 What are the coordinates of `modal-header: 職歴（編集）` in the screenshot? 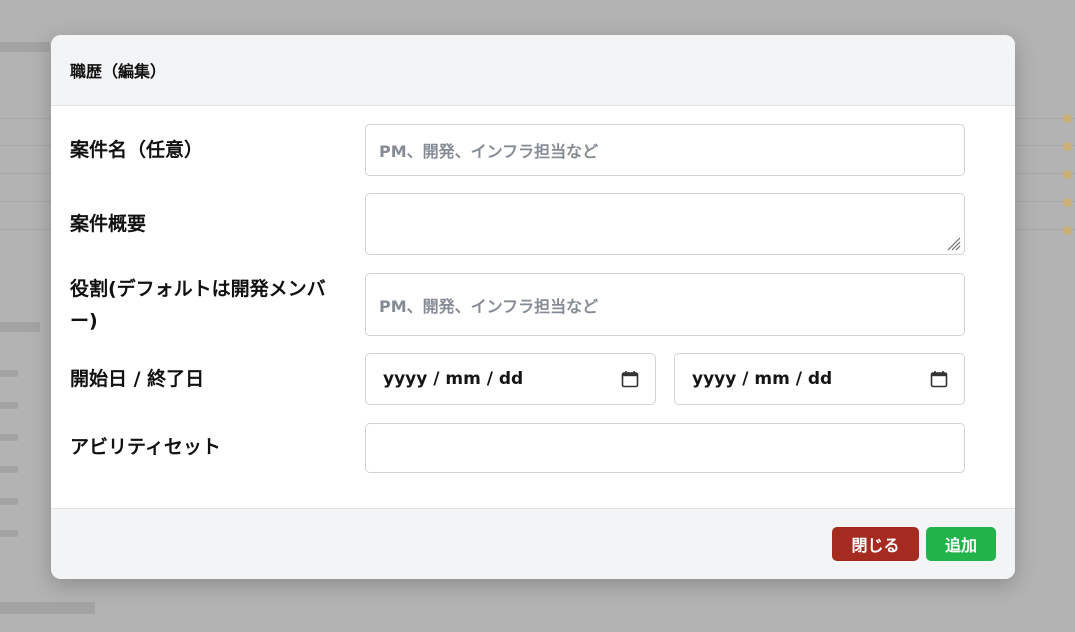 It's located at (533, 70).